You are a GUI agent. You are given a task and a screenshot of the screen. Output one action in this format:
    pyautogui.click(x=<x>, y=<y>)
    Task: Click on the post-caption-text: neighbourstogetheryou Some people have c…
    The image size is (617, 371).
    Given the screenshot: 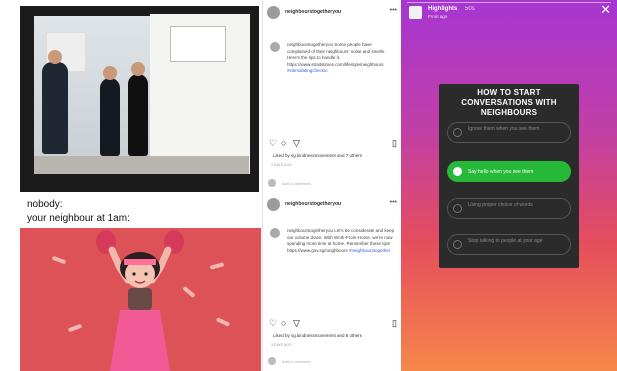 What is the action you would take?
    pyautogui.click(x=336, y=54)
    